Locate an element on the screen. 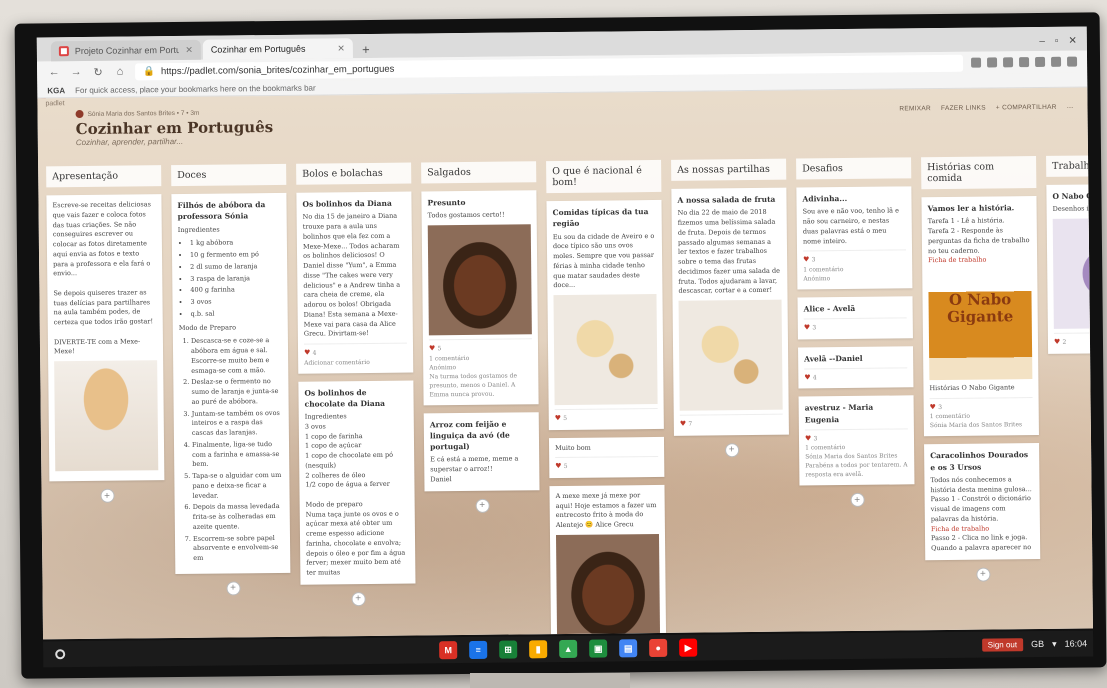 Image resolution: width=1107 pixels, height=688 pixels. gmail-icon: M is located at coordinates (448, 650).